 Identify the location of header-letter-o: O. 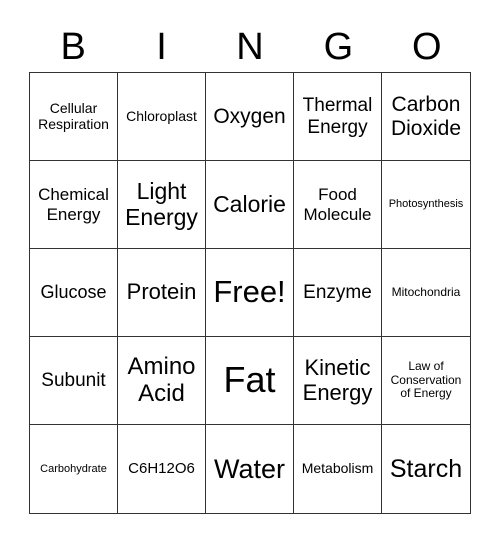
(426, 47).